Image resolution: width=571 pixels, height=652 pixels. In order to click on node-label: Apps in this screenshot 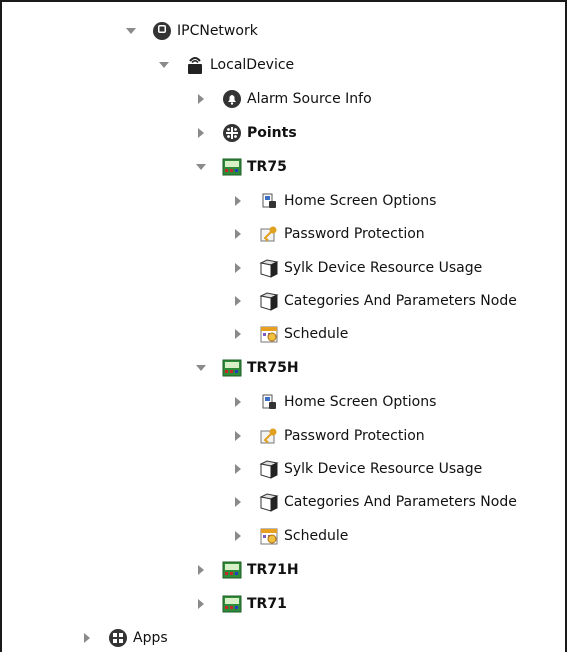, I will do `click(150, 638)`.